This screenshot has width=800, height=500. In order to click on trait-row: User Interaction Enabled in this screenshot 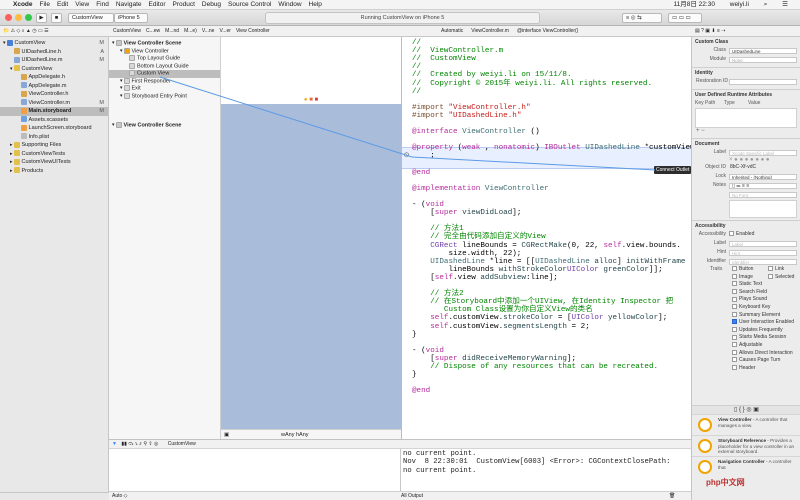, I will do `click(746, 323)`.